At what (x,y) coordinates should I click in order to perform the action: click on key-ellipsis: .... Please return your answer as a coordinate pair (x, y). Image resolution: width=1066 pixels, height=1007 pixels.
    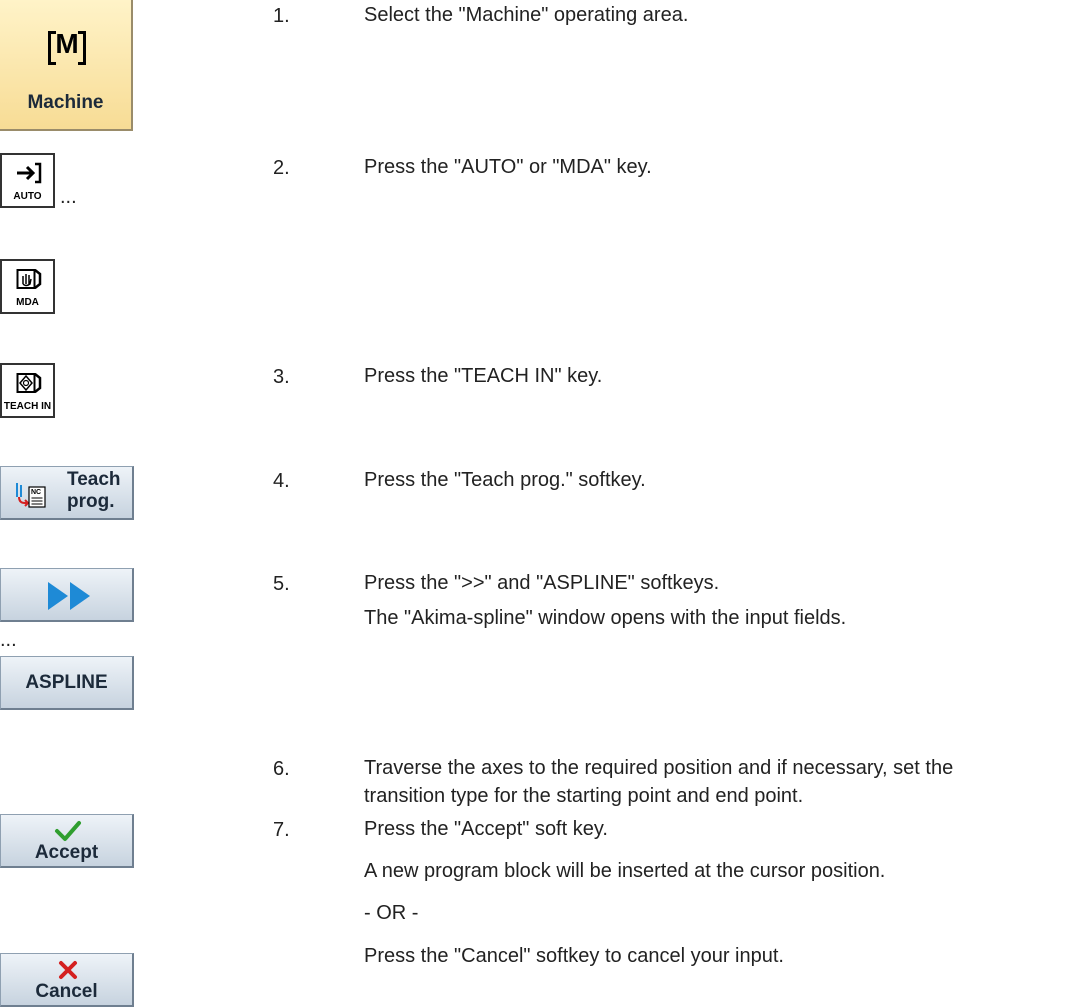
    Looking at the image, I should click on (68, 197).